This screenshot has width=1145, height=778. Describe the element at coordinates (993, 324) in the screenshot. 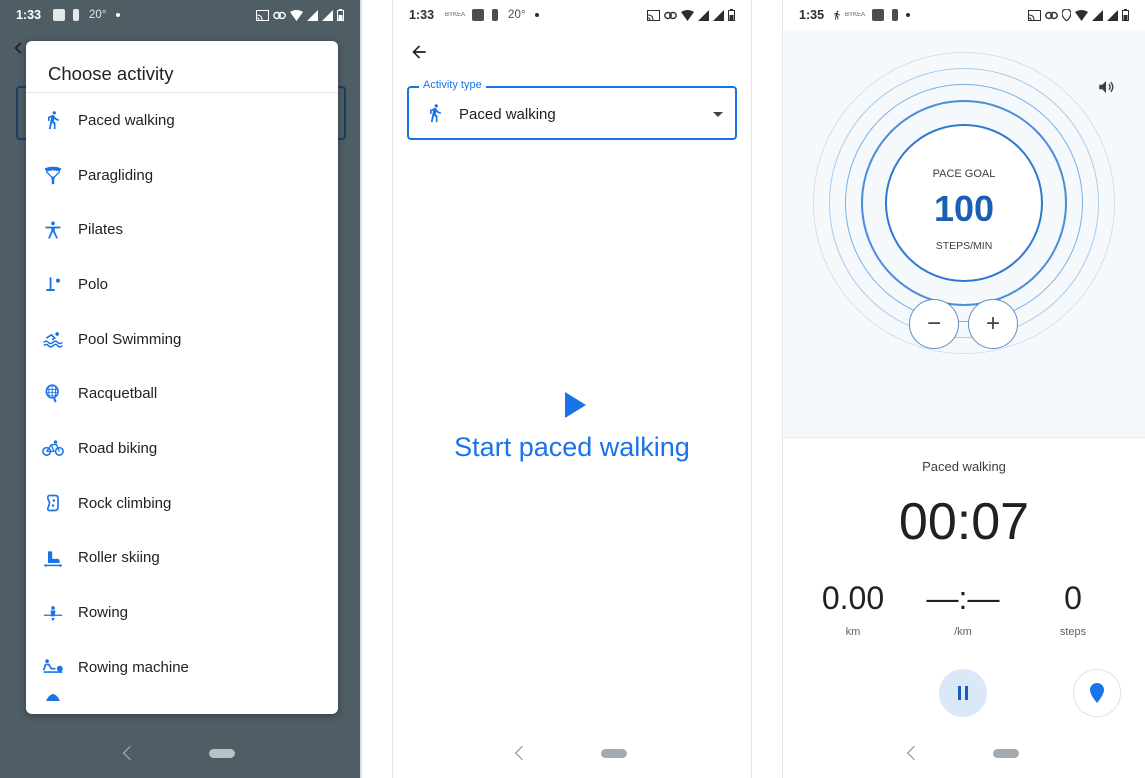

I see `increase-pace-button: +` at that location.